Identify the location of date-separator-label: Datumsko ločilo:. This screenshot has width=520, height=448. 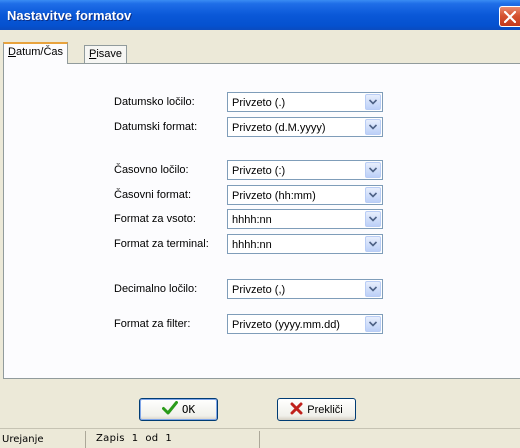
(154, 102).